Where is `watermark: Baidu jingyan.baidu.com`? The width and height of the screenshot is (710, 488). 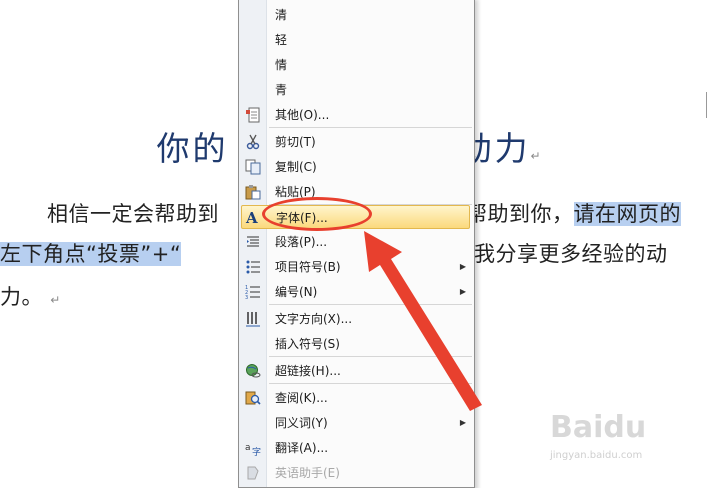 watermark: Baidu jingyan.baidu.com is located at coordinates (620, 435).